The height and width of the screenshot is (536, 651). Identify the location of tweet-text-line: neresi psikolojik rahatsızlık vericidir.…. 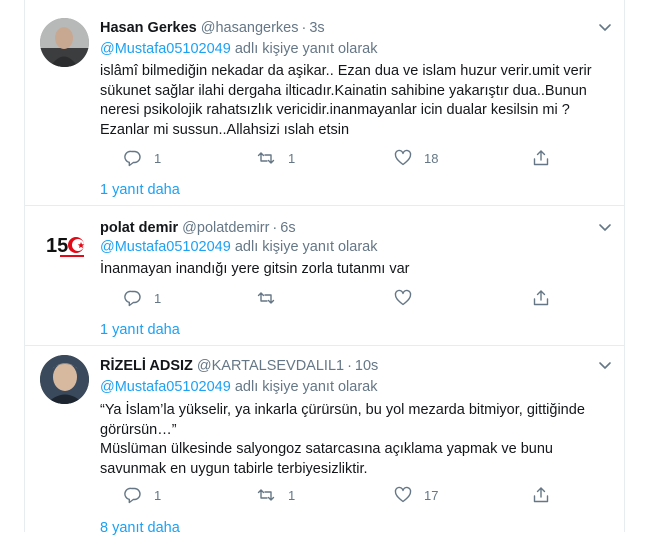
(335, 110).